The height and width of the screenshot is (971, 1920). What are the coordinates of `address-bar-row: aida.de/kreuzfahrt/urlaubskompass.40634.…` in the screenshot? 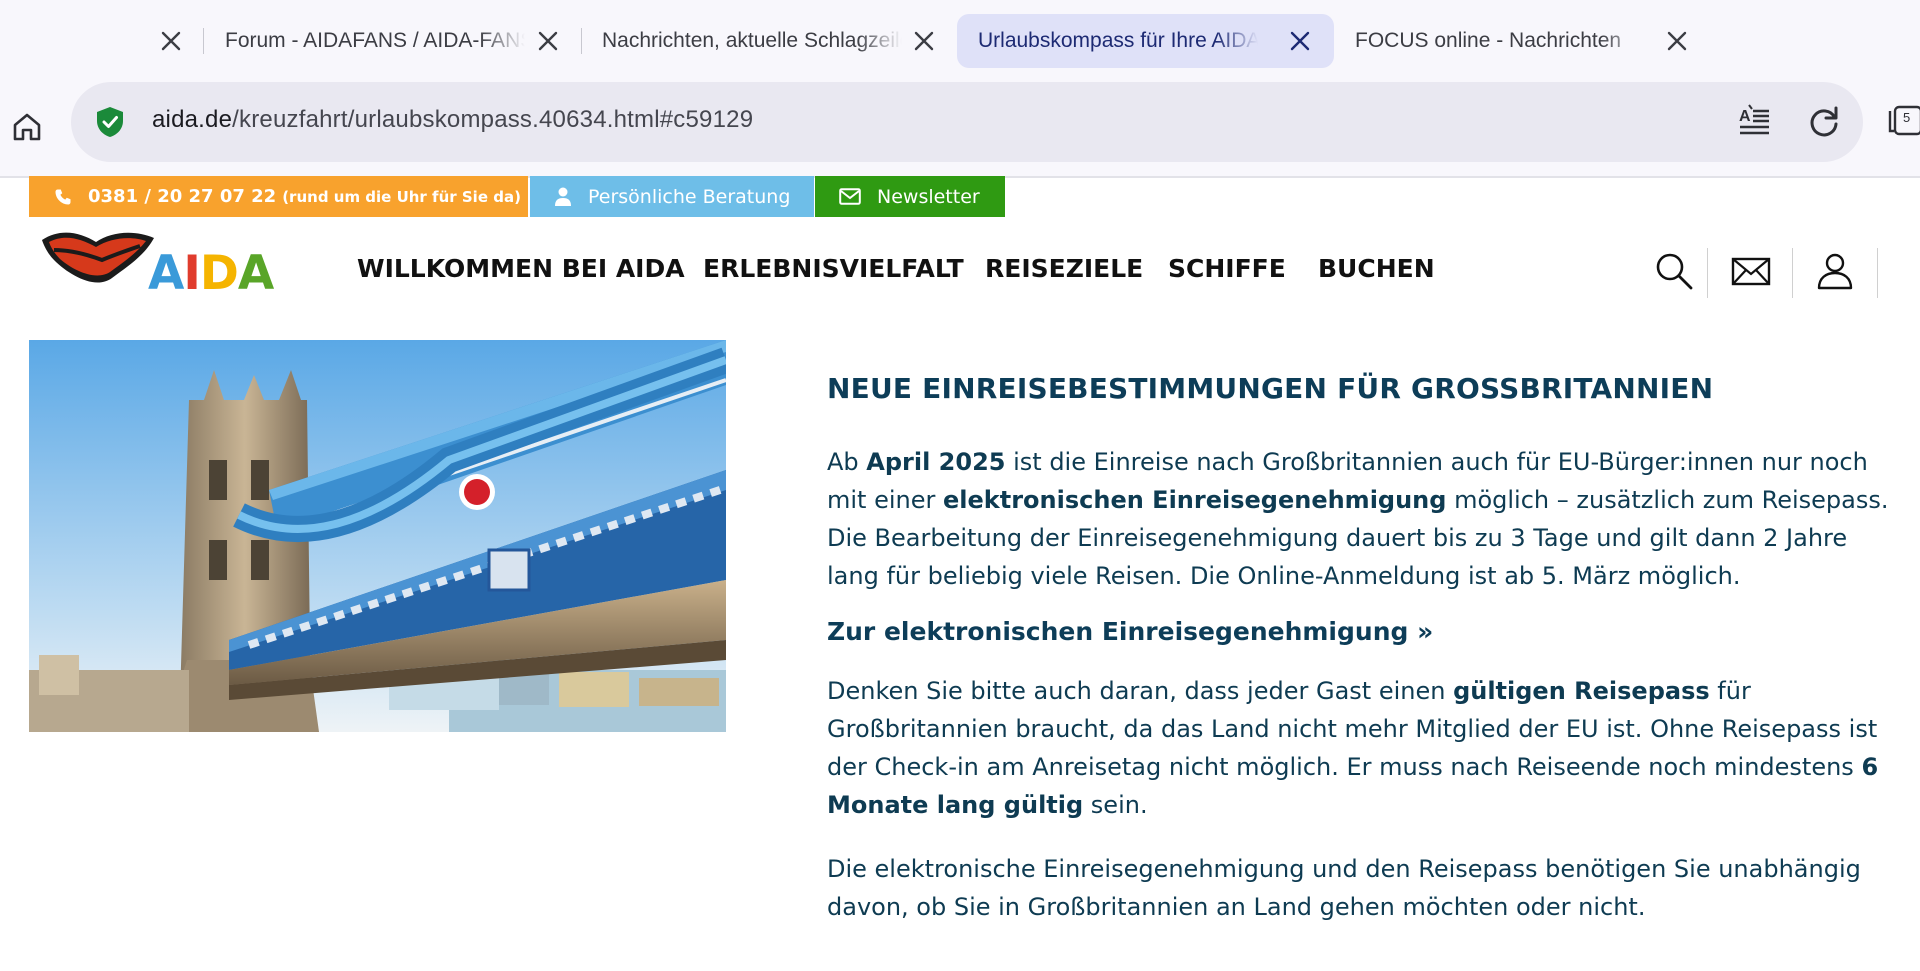 It's located at (960, 128).